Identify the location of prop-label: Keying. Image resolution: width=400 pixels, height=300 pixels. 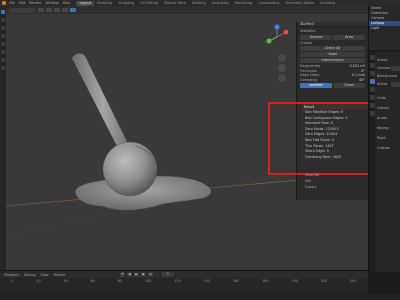
(382, 128).